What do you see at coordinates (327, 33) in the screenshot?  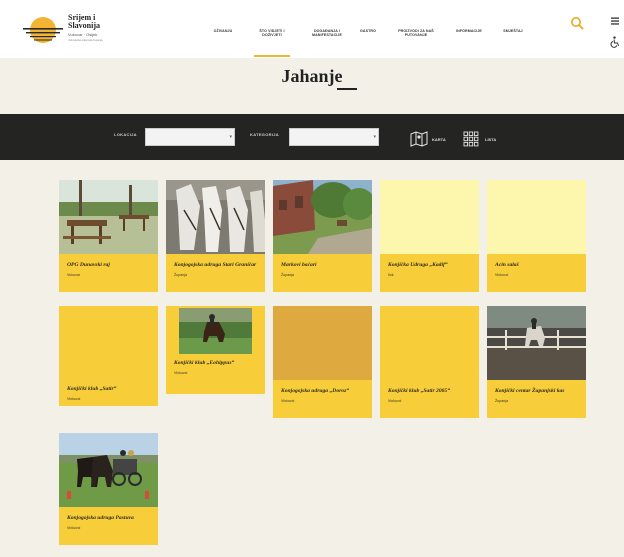 I see `nav-item-dogadanja: DOGAĐANJA I MANIFESTACIJE` at bounding box center [327, 33].